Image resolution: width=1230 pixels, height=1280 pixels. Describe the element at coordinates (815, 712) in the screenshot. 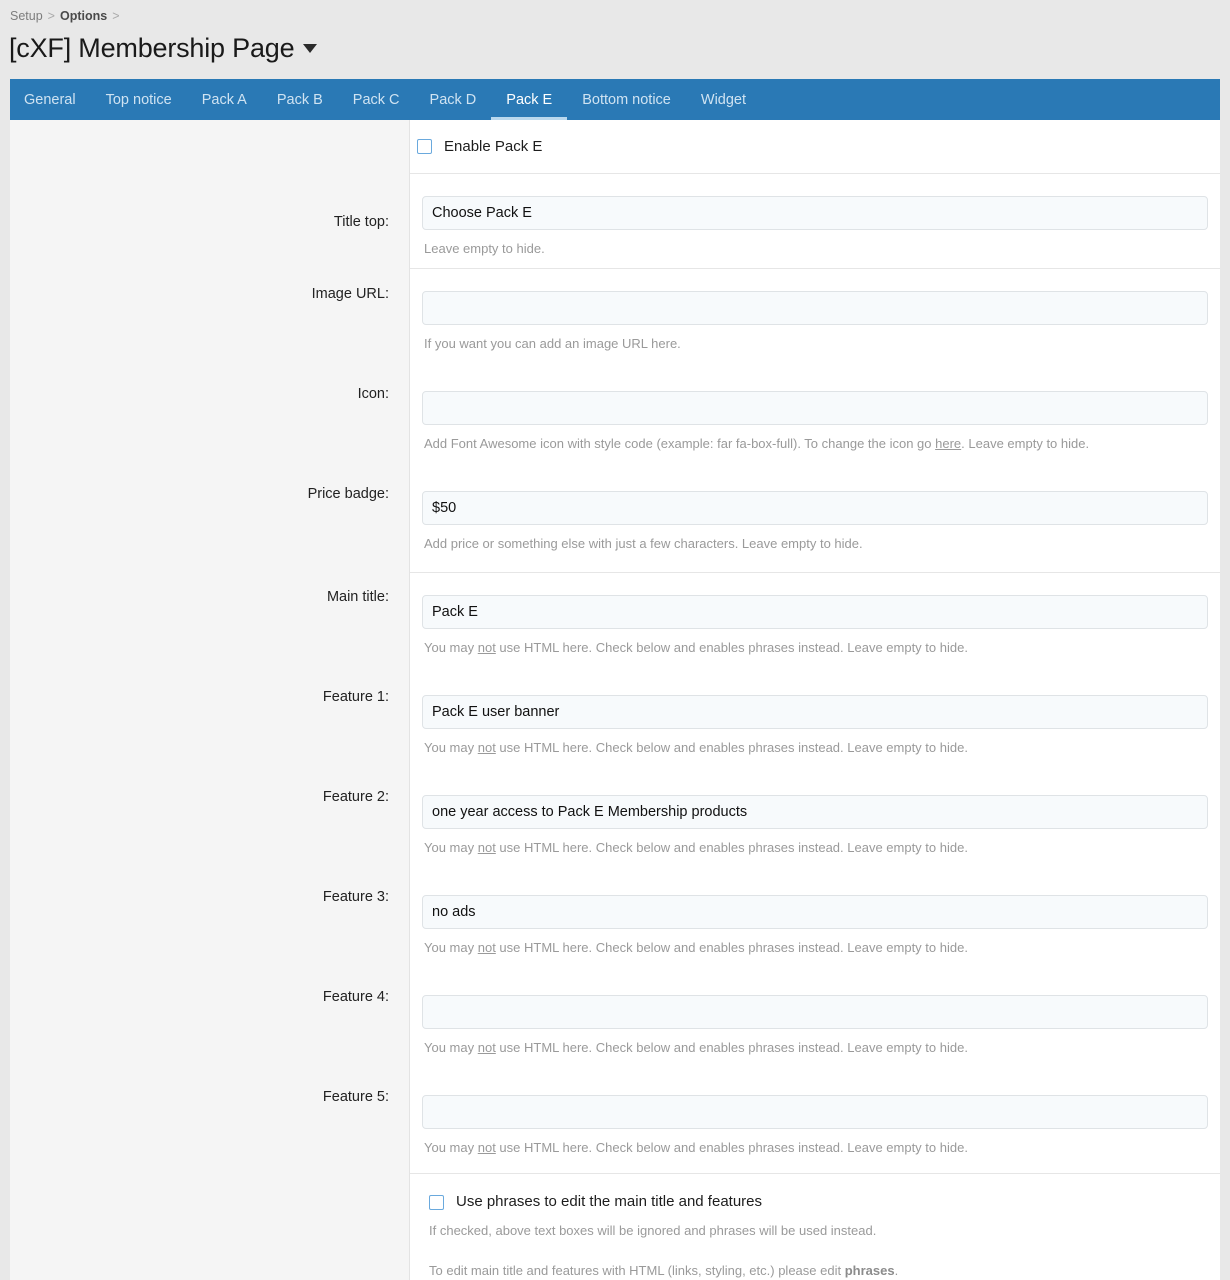

I see `feature-1-input` at that location.